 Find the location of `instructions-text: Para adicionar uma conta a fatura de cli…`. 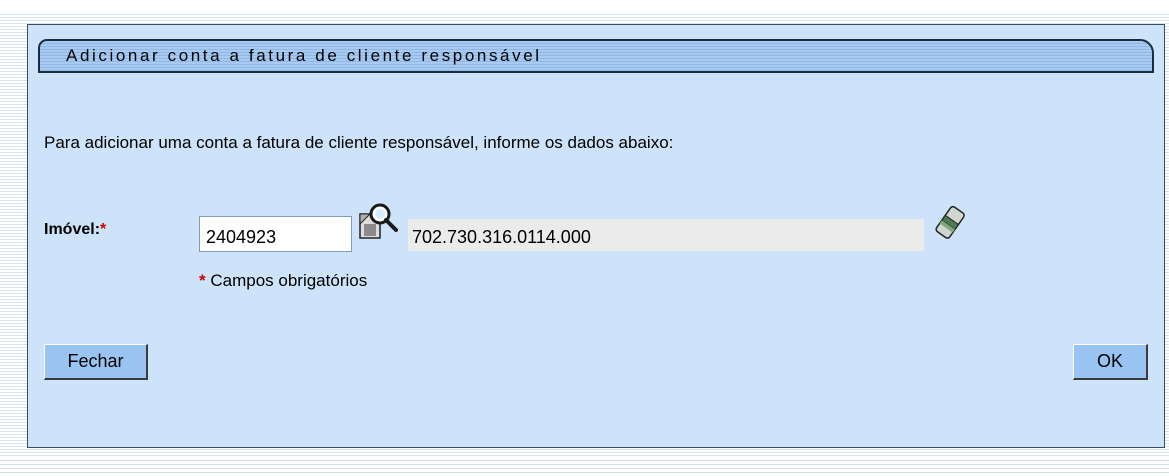

instructions-text: Para adicionar uma conta a fatura de cli… is located at coordinates (359, 142).